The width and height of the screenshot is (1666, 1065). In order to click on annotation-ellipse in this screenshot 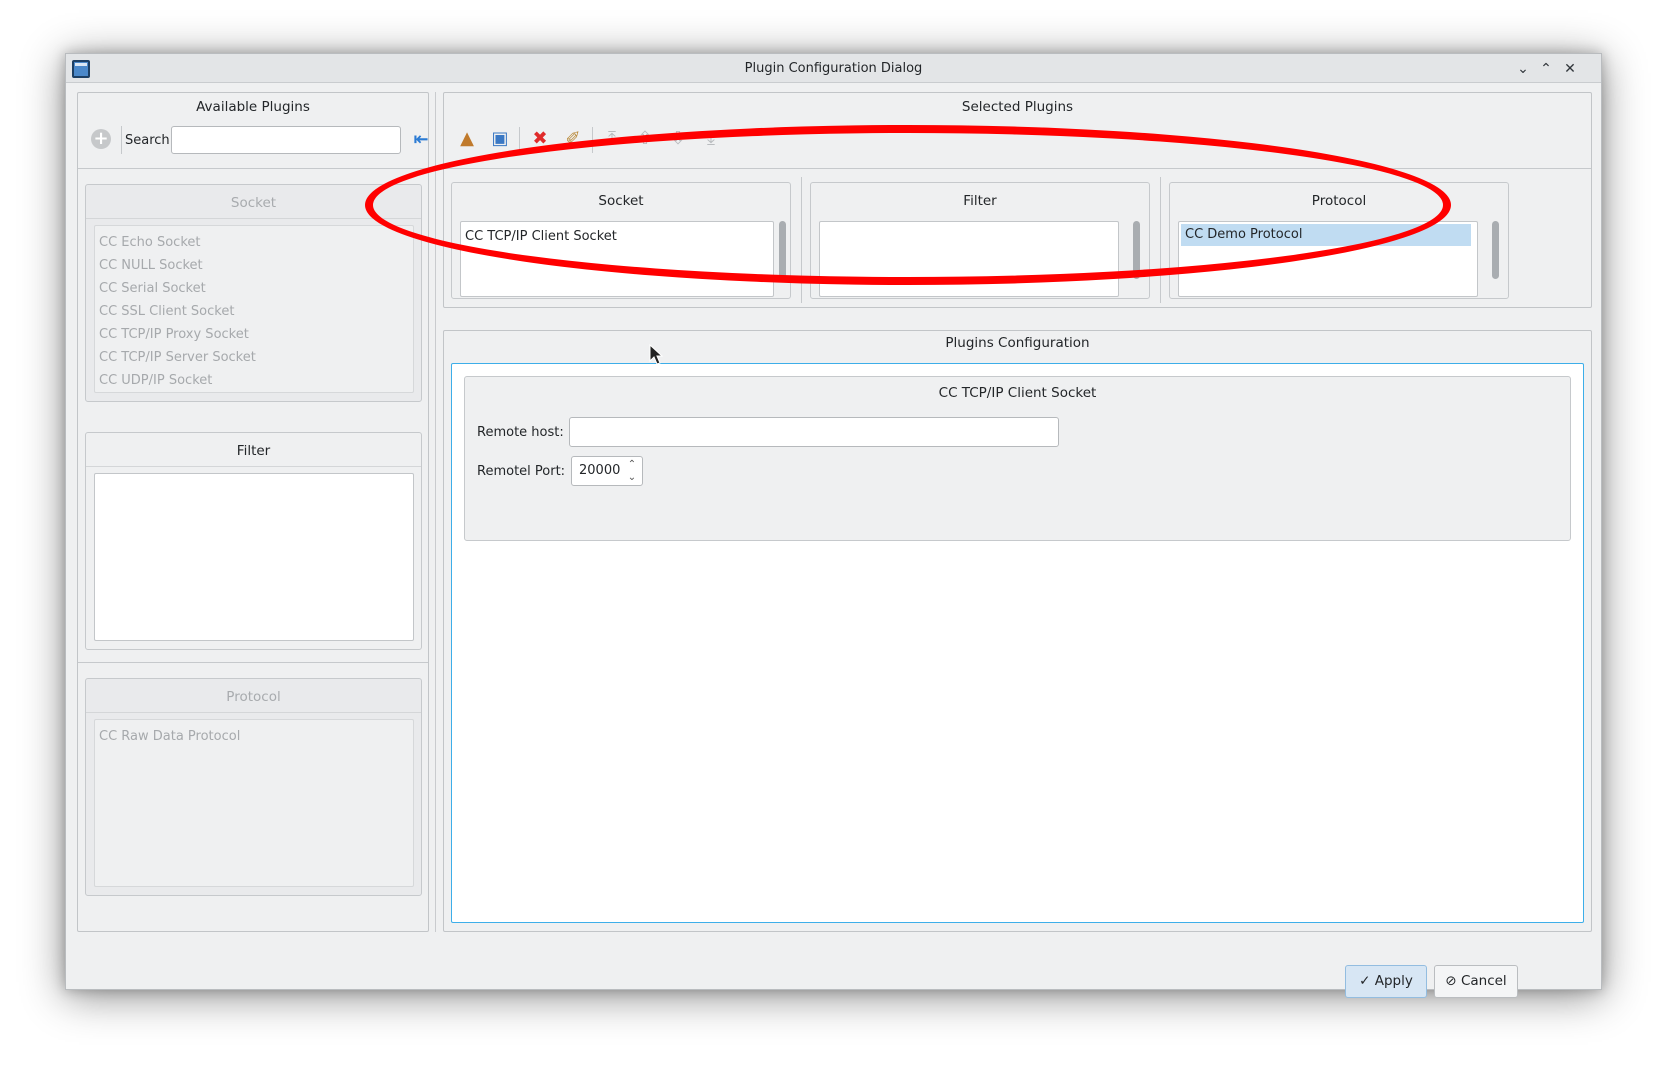, I will do `click(908, 205)`.